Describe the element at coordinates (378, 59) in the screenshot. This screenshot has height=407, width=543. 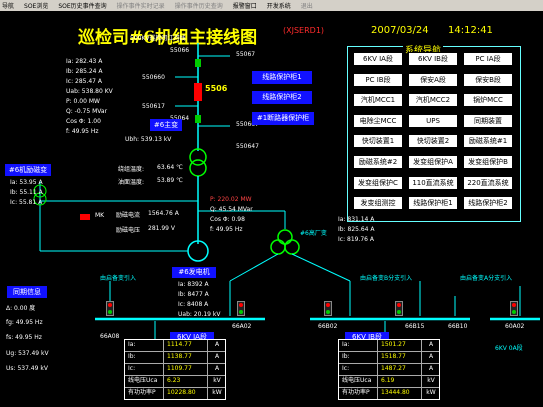
I see `nav-button: 6KV IA段` at that location.